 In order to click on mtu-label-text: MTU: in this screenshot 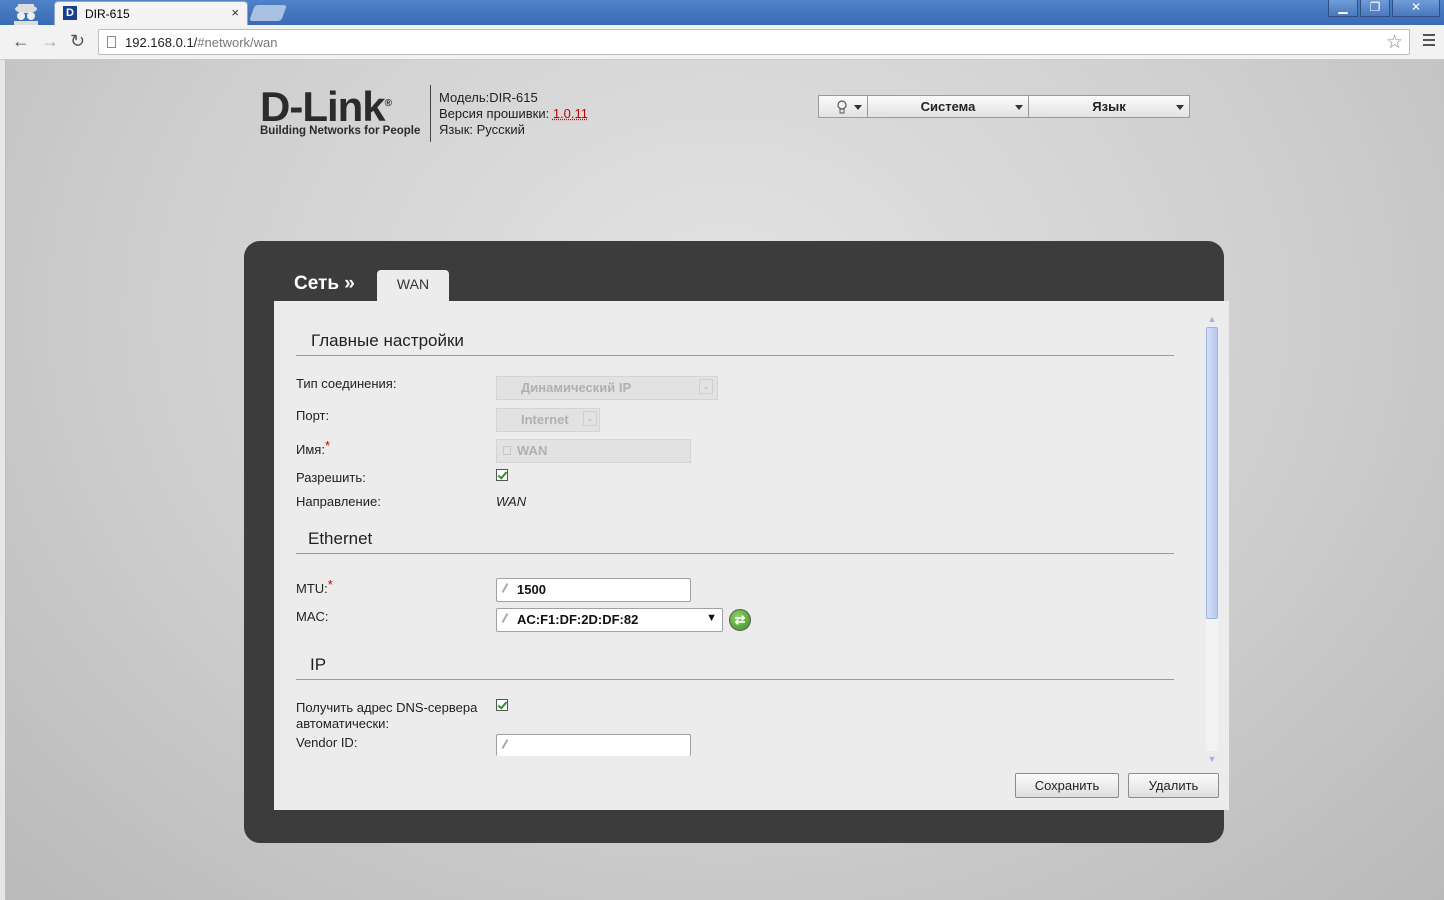, I will do `click(312, 588)`.